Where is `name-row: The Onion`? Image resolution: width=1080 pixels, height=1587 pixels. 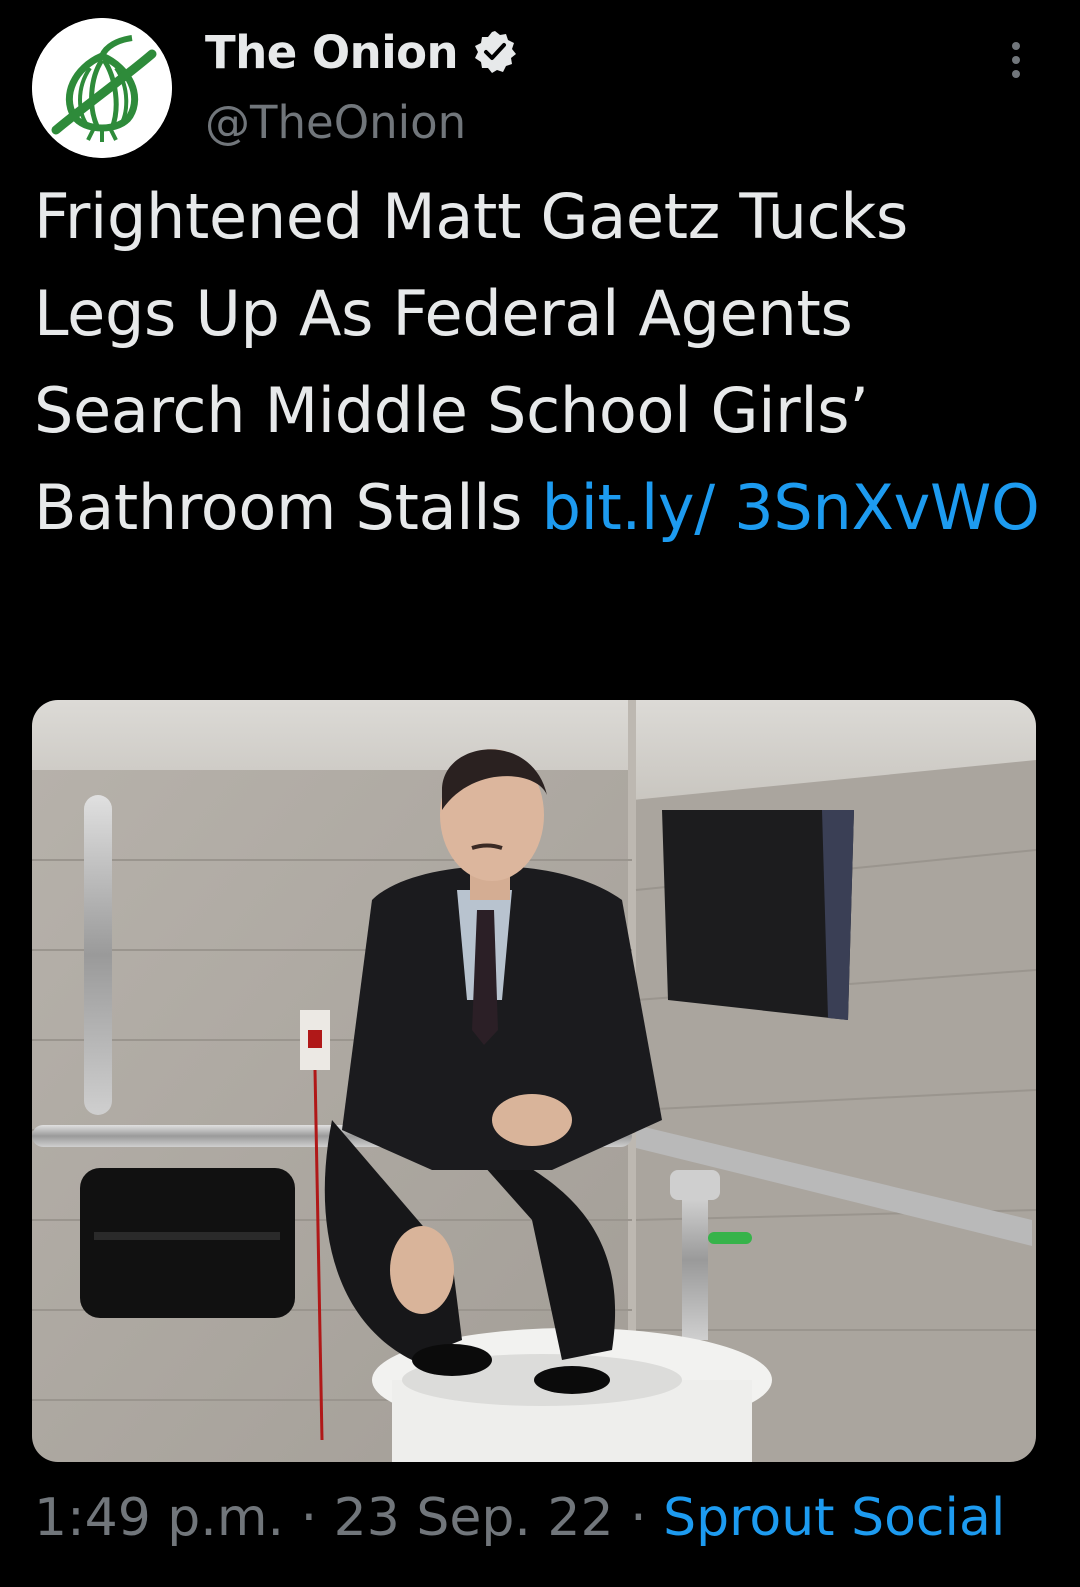
name-row: The Onion is located at coordinates (361, 52).